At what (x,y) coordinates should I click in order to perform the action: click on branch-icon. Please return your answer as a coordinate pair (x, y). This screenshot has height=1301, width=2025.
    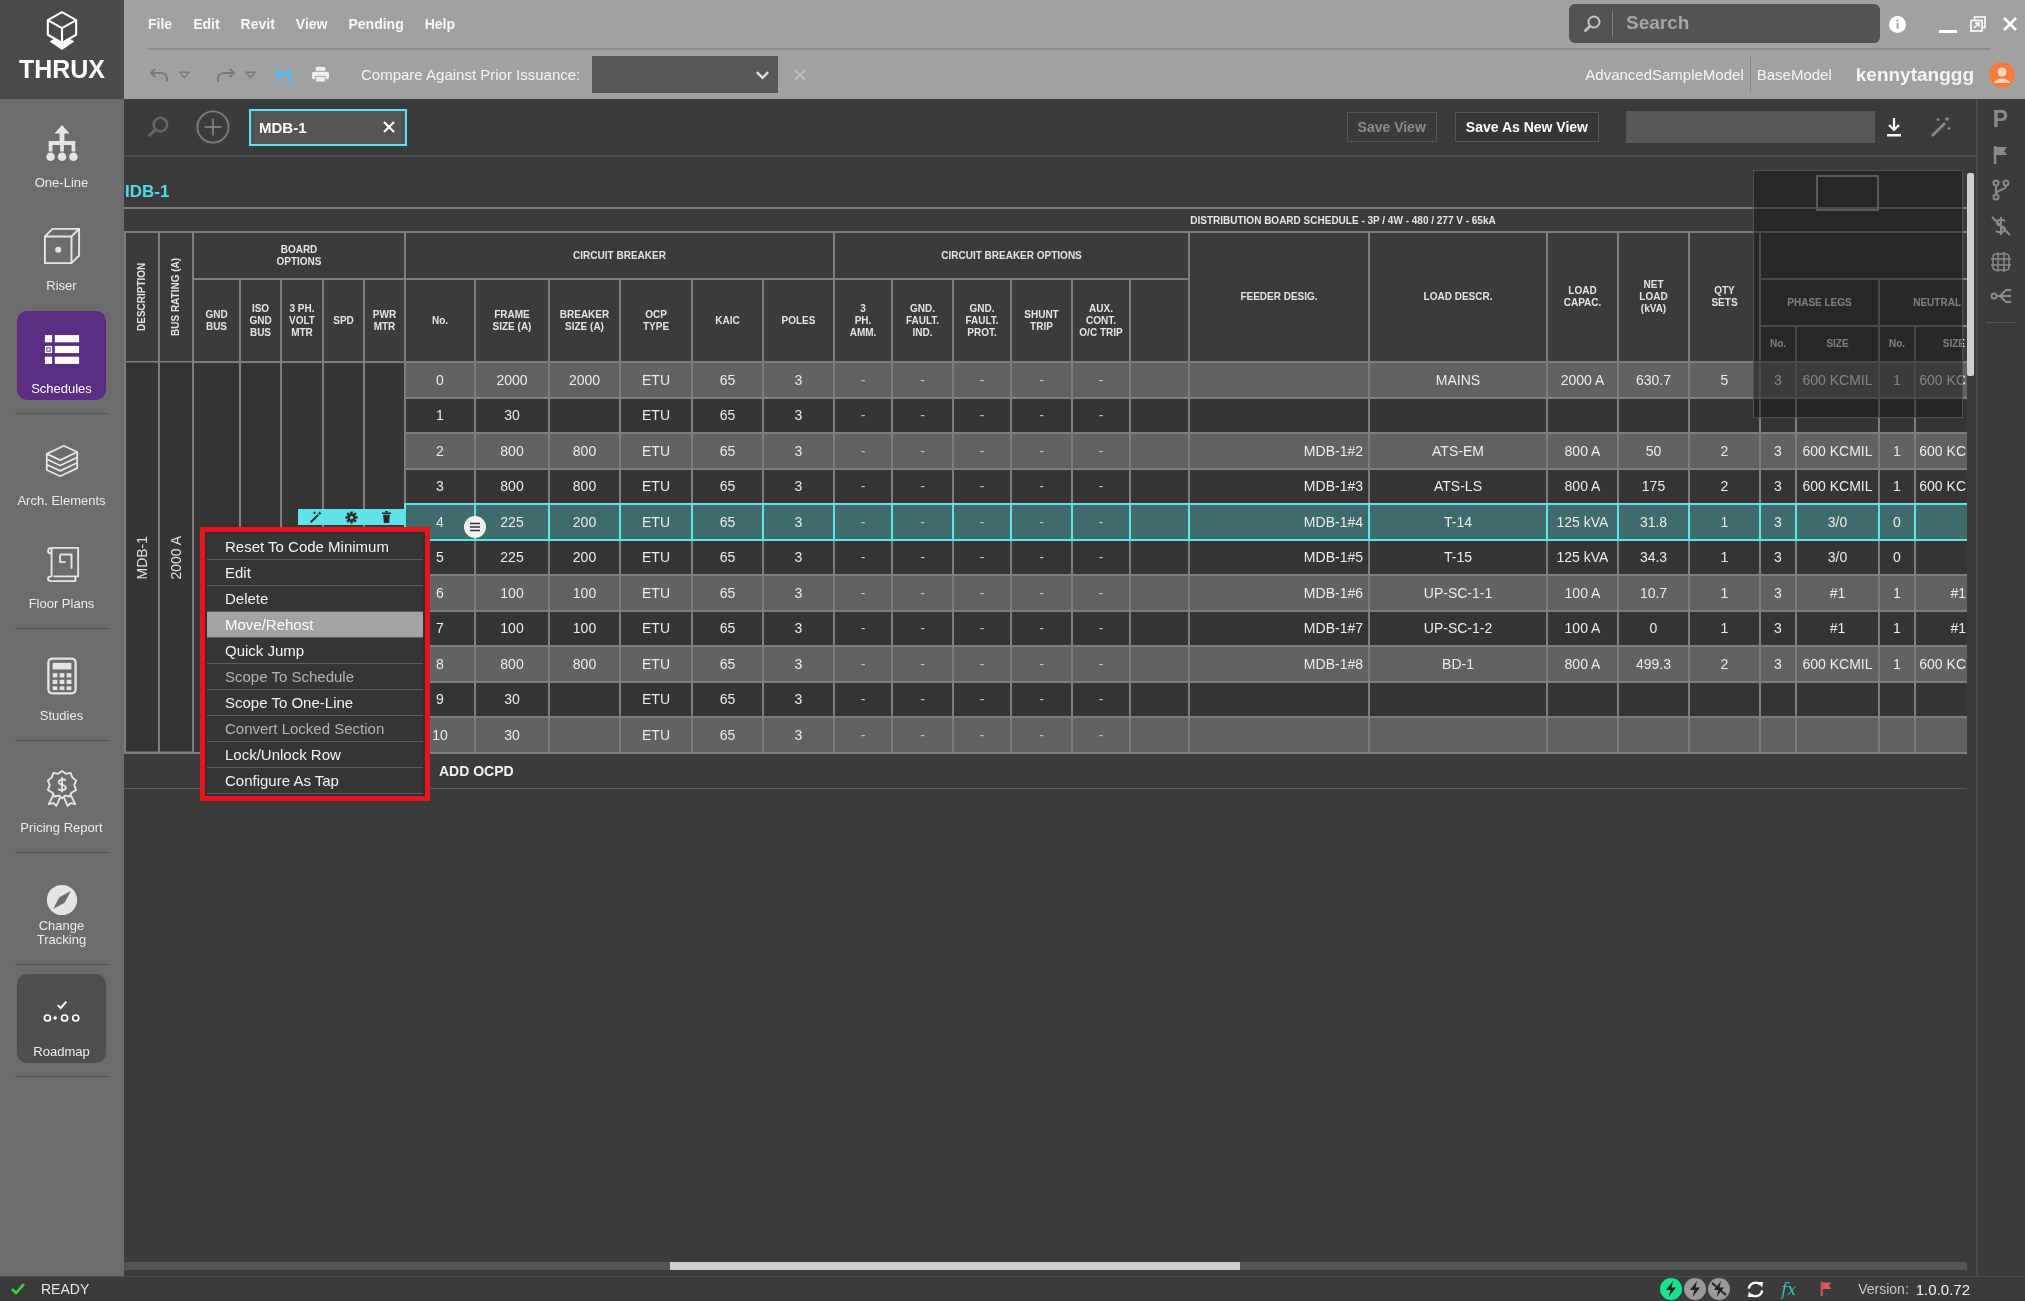
    Looking at the image, I should click on (2000, 190).